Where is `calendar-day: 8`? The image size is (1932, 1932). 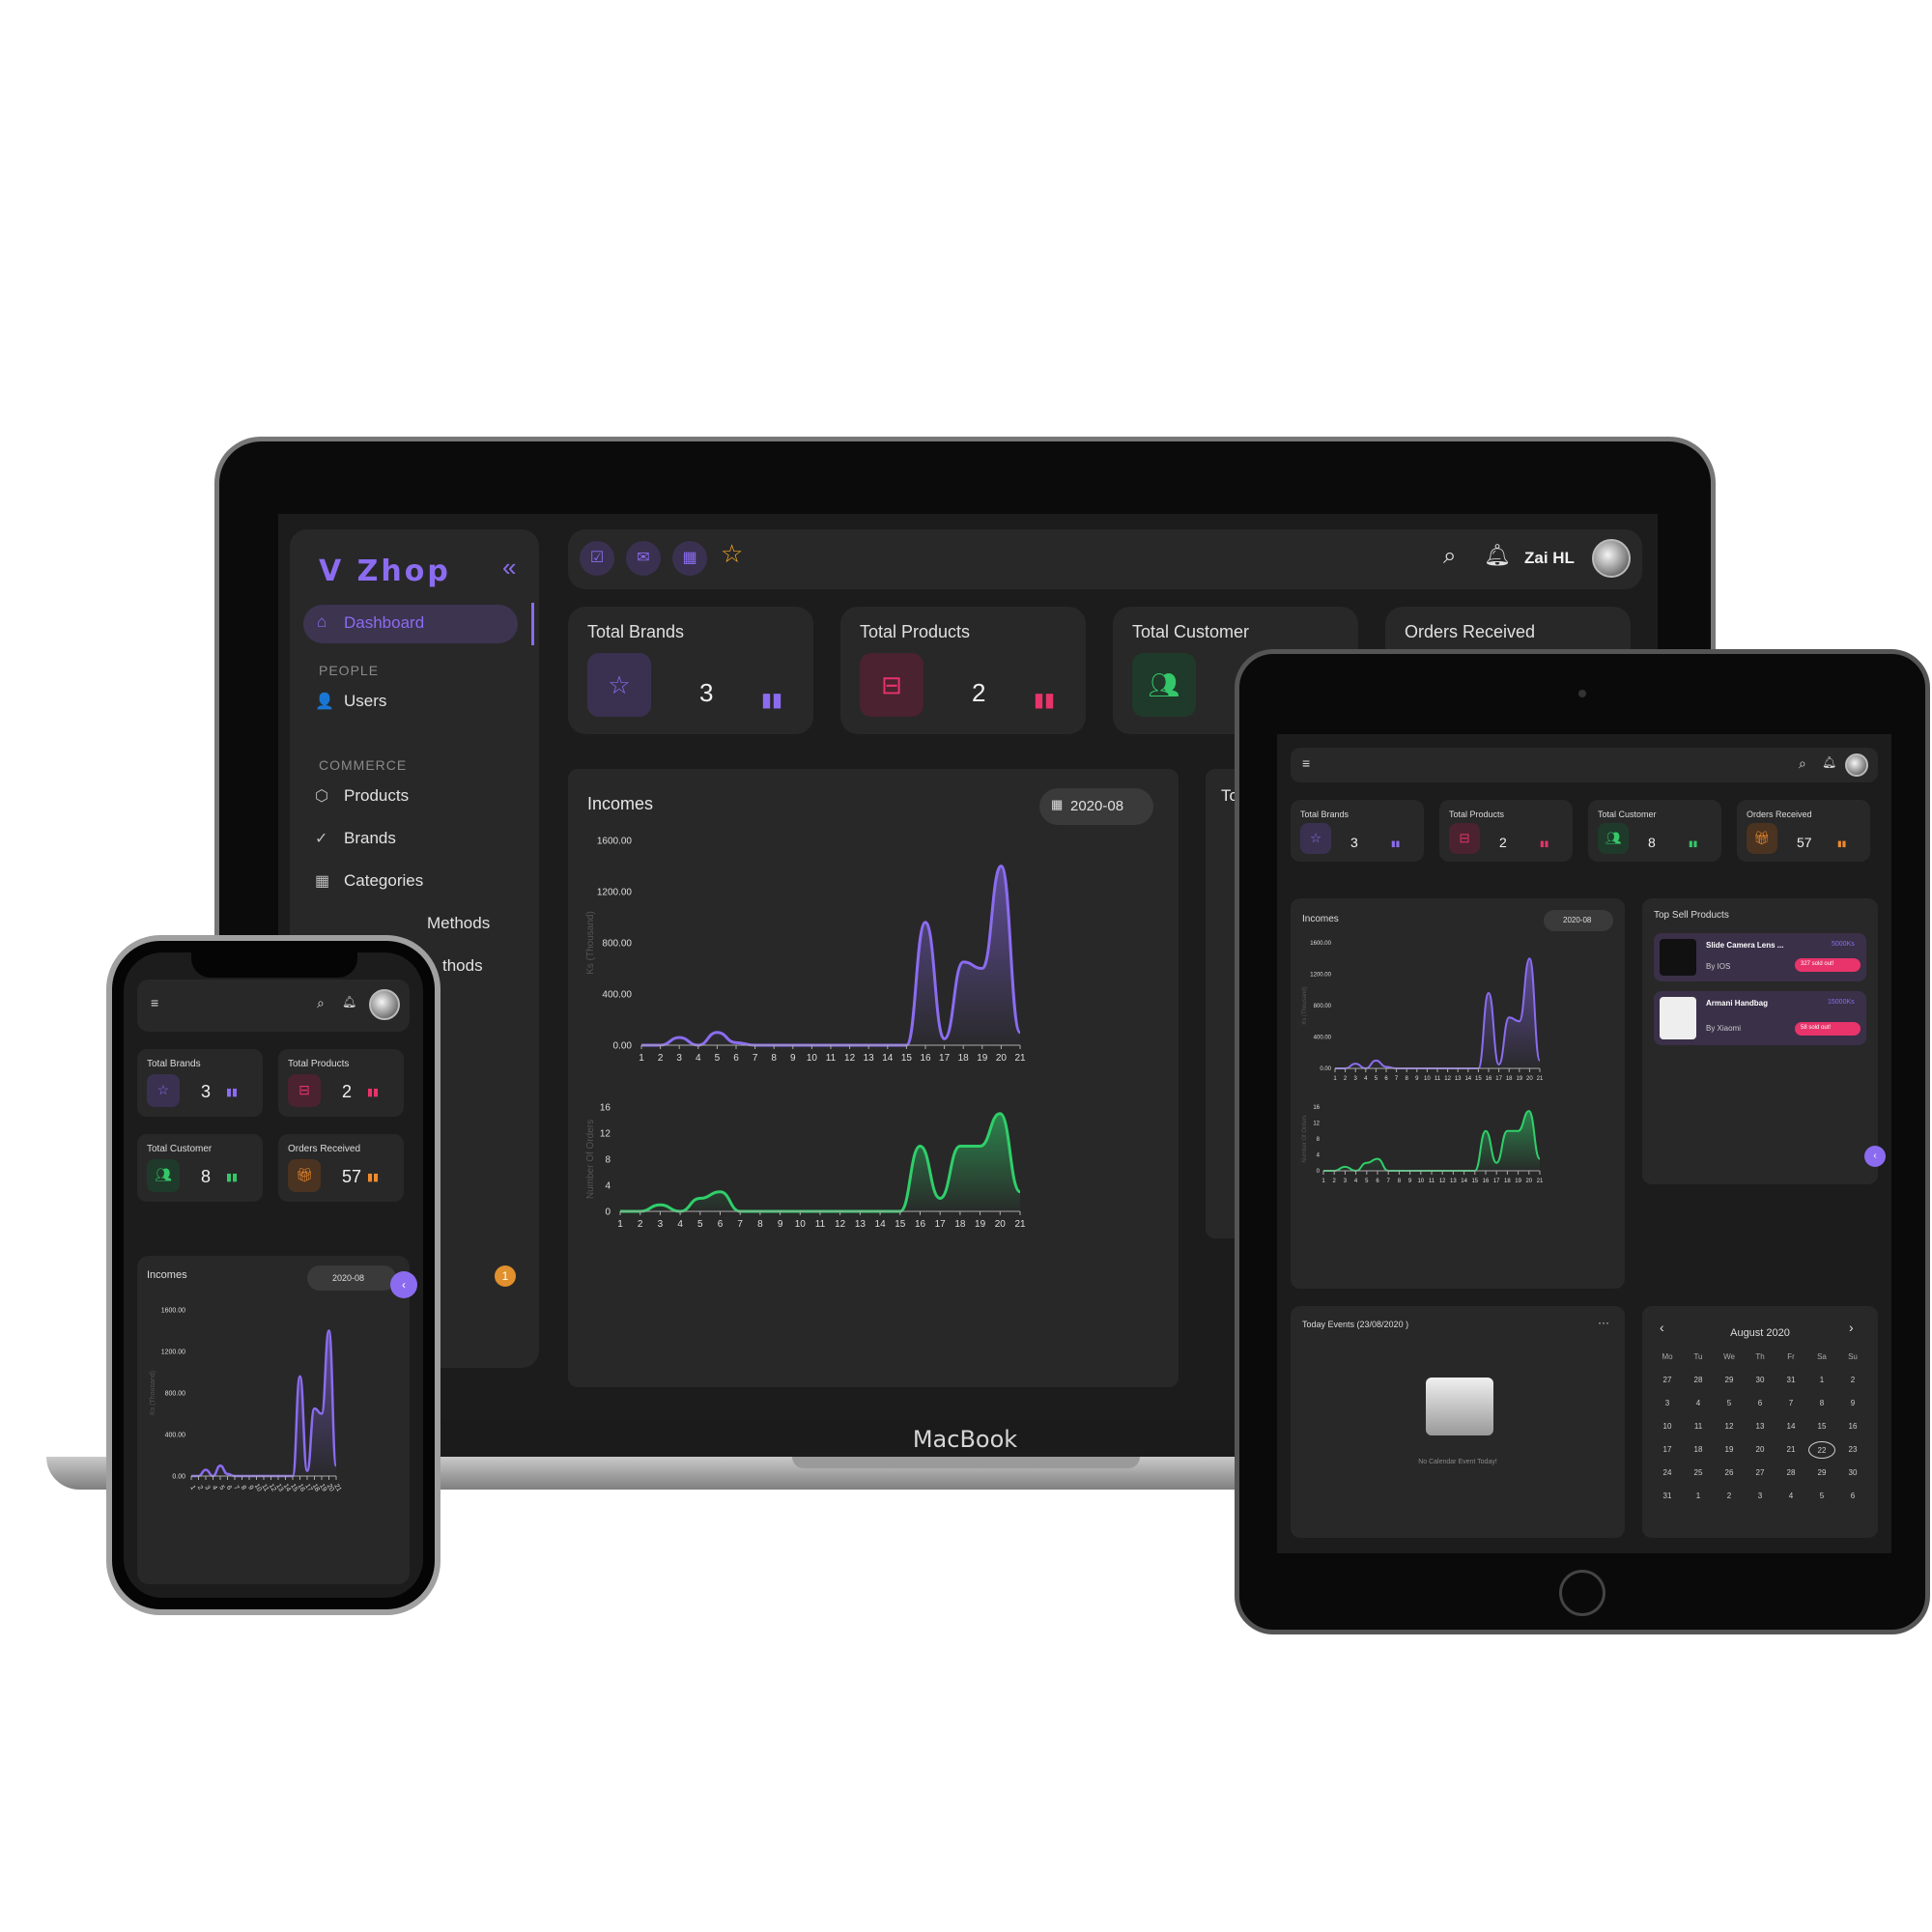 calendar-day: 8 is located at coordinates (1821, 1403).